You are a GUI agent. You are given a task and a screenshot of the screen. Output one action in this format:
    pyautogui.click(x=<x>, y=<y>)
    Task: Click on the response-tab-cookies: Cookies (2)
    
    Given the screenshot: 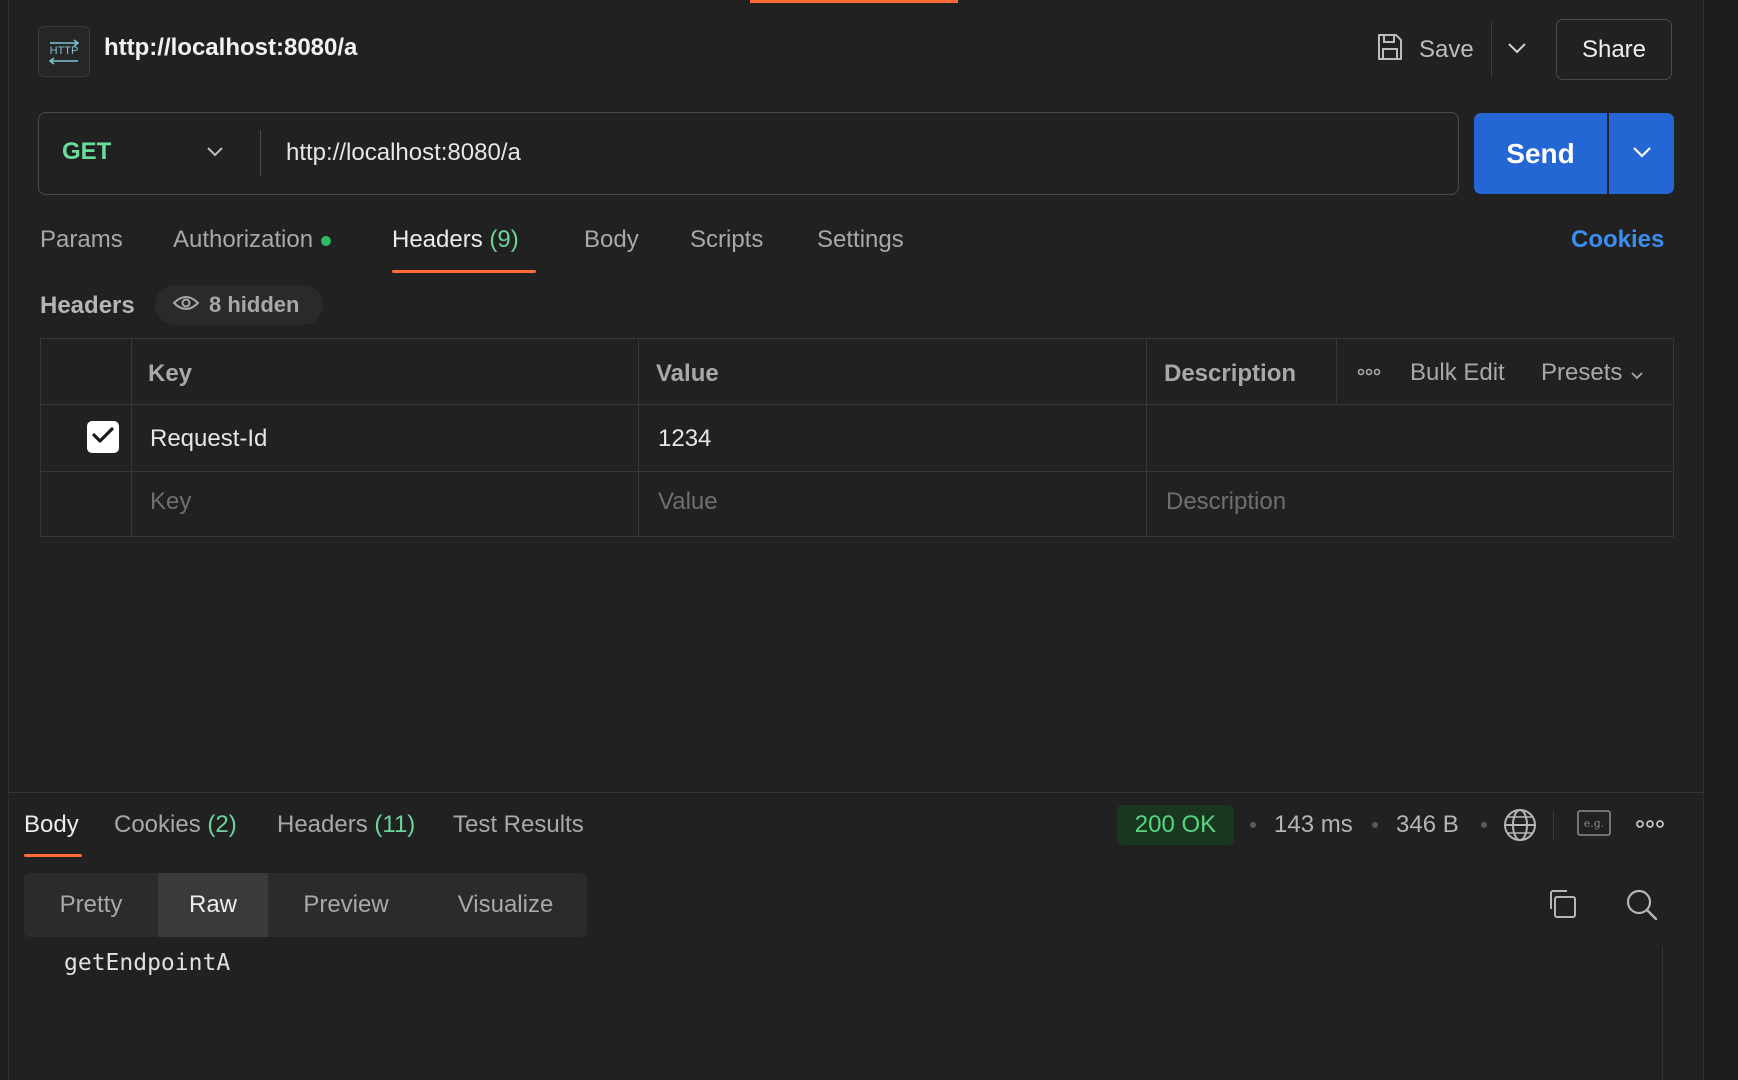 What is the action you would take?
    pyautogui.click(x=175, y=825)
    